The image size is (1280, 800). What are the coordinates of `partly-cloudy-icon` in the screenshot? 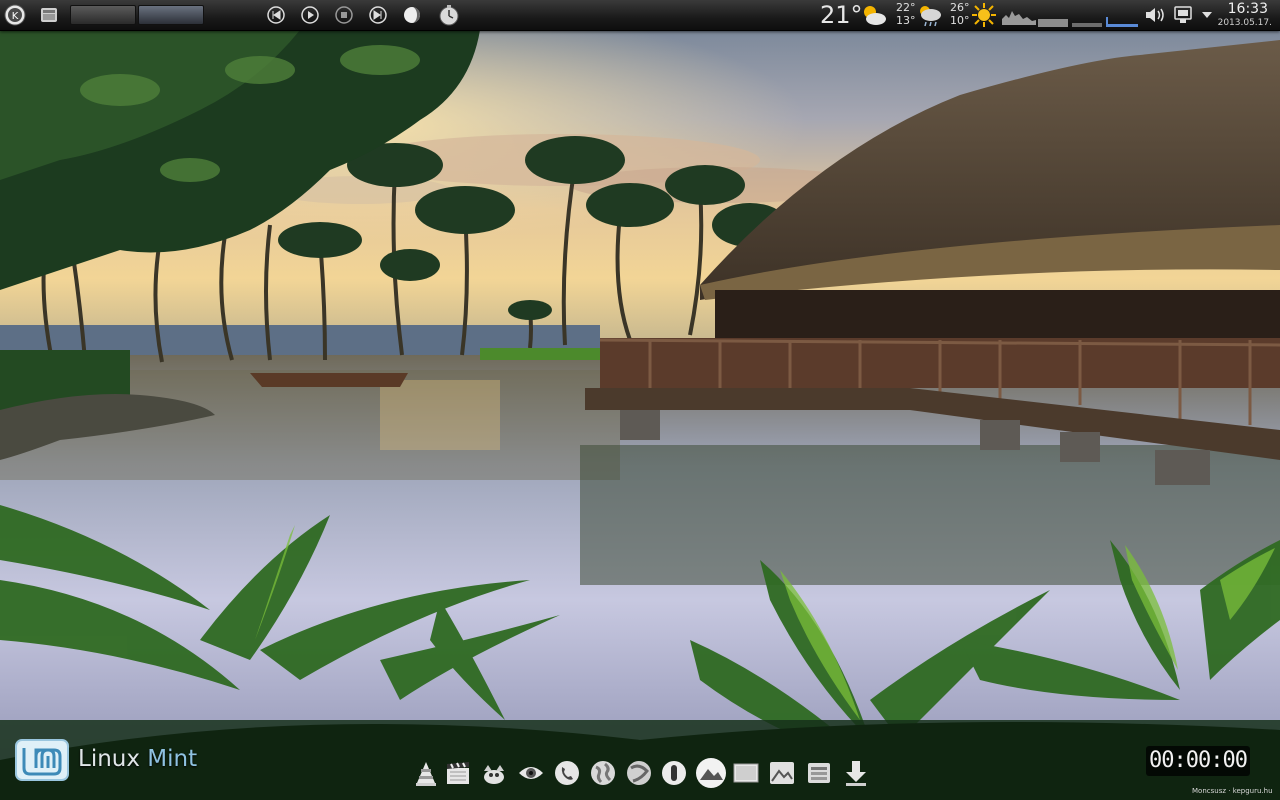 It's located at (874, 15).